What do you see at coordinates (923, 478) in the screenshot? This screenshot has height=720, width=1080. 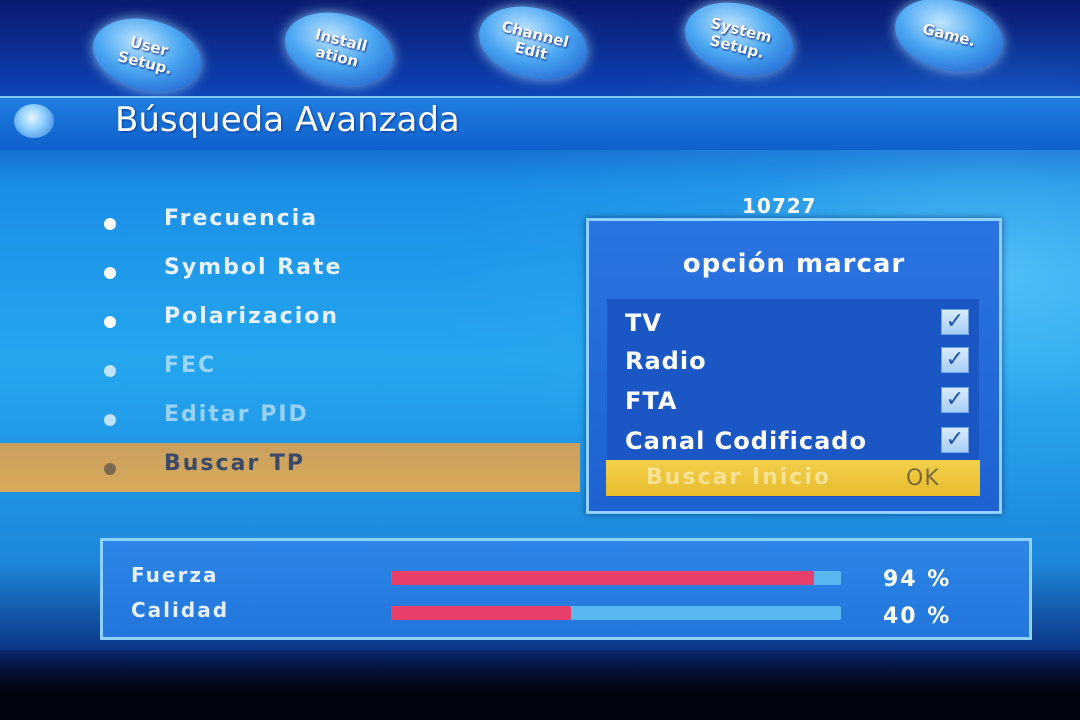 I see `ok-label: OK` at bounding box center [923, 478].